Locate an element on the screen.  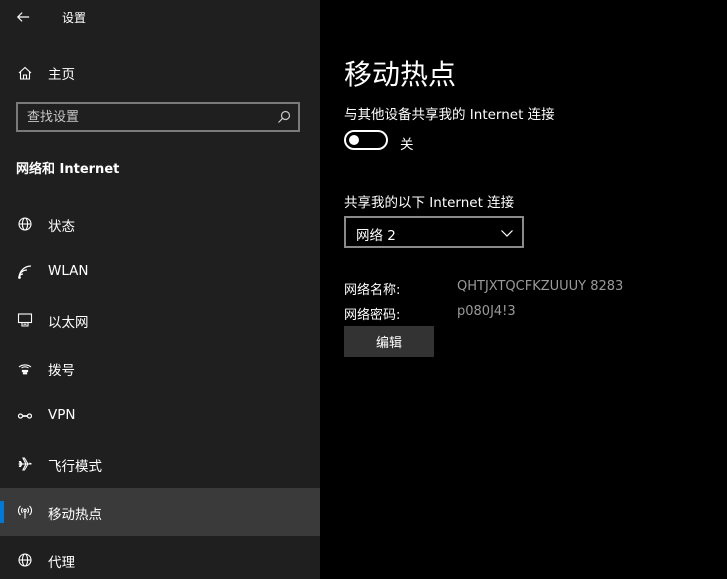
toggle-knob is located at coordinates (354, 140).